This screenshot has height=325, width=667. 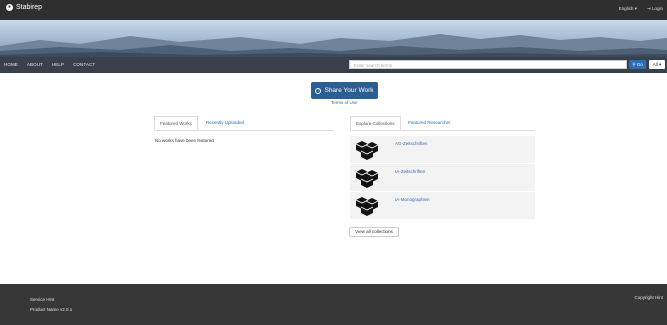 I want to click on tab-featured-works: Featured Works, so click(x=176, y=123).